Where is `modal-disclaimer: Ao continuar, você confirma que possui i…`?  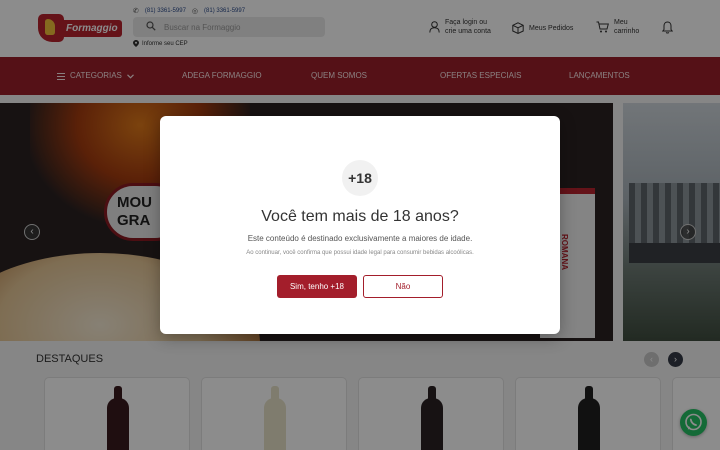
modal-disclaimer: Ao continuar, você confirma que possui i… is located at coordinates (360, 253).